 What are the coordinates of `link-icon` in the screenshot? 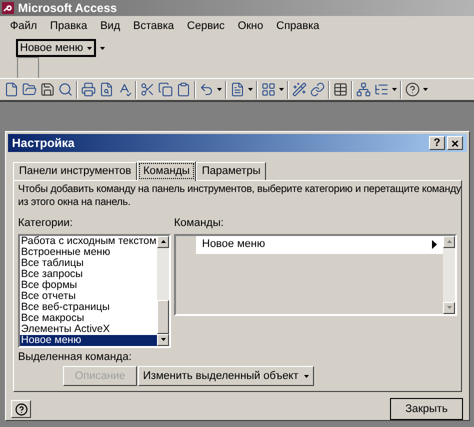 It's located at (317, 89).